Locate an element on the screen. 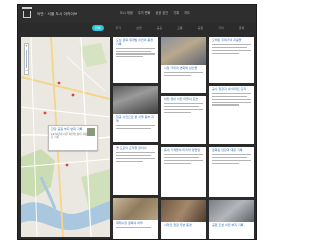 The image size is (320, 244). site-title: 어반 · 서울 도시 아카이브 is located at coordinates (57, 14).